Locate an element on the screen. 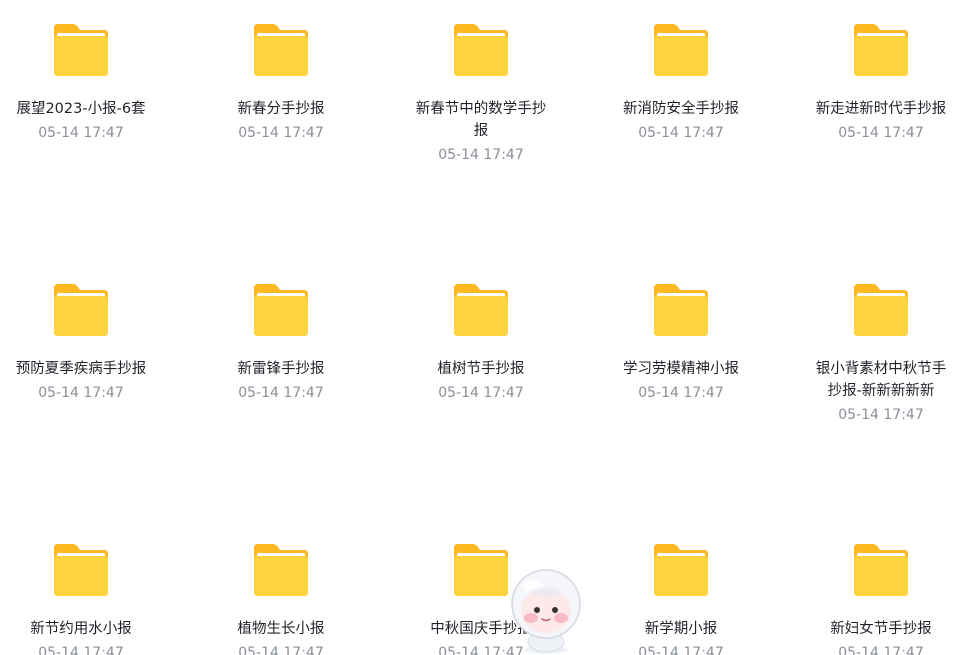 Image resolution: width=956 pixels, height=655 pixels. folder-name: 植树节手抄报 is located at coordinates (481, 369).